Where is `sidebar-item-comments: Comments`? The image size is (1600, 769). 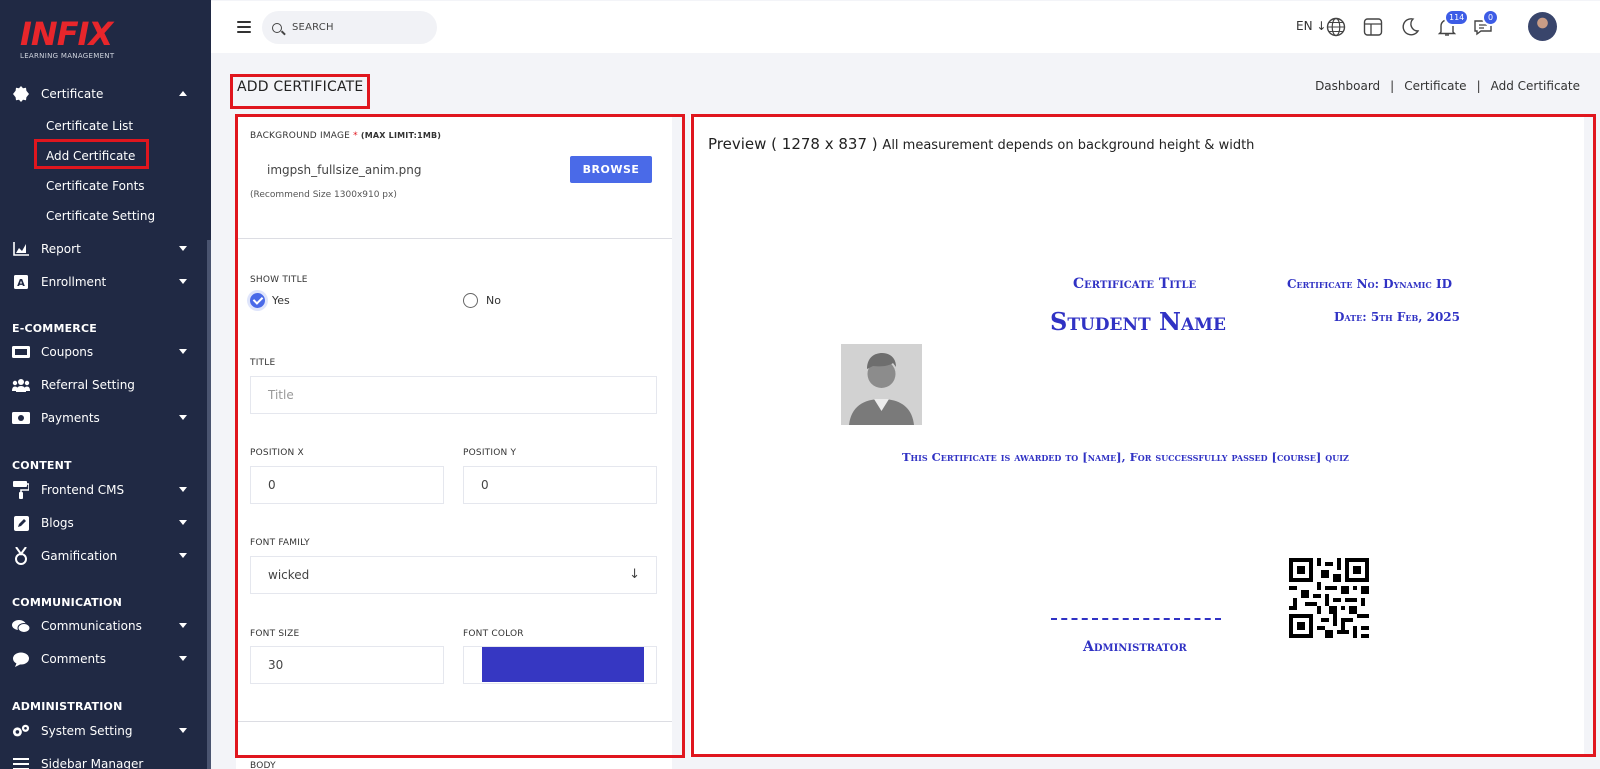 sidebar-item-comments: Comments is located at coordinates (103, 659).